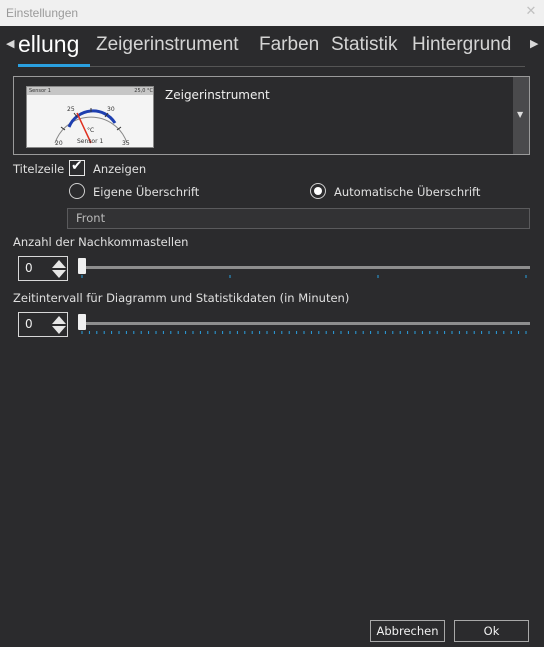 The height and width of the screenshot is (647, 544). I want to click on tab-farben: Farben, so click(289, 45).